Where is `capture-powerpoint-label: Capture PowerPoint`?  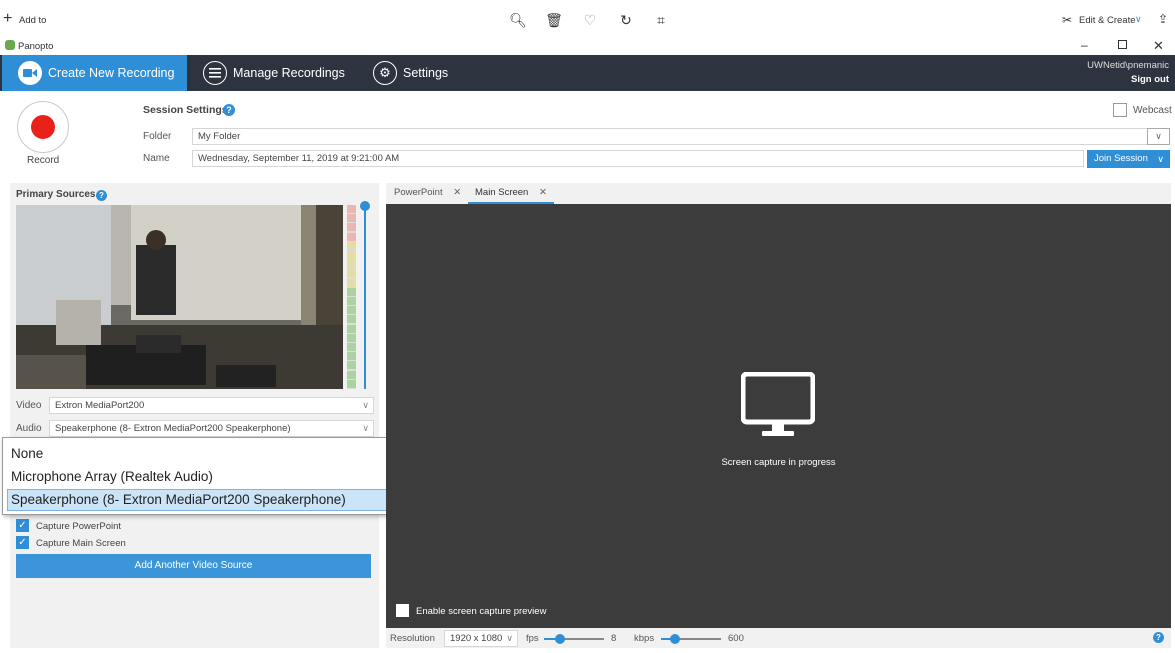 capture-powerpoint-label: Capture PowerPoint is located at coordinates (79, 526).